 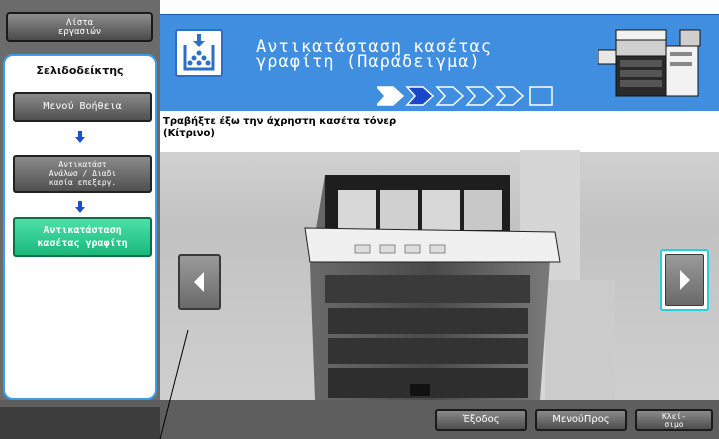 I want to click on consumables-procedure-button: Αντικατάστ Ανάλωσ / Διαδι κασία επεξεργ., so click(x=82, y=174).